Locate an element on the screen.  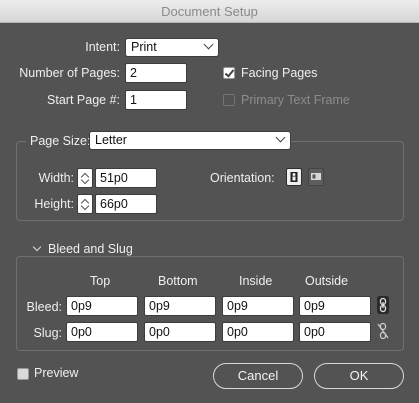
bleed-slug-toggle: Bleed and Slug is located at coordinates (82, 249).